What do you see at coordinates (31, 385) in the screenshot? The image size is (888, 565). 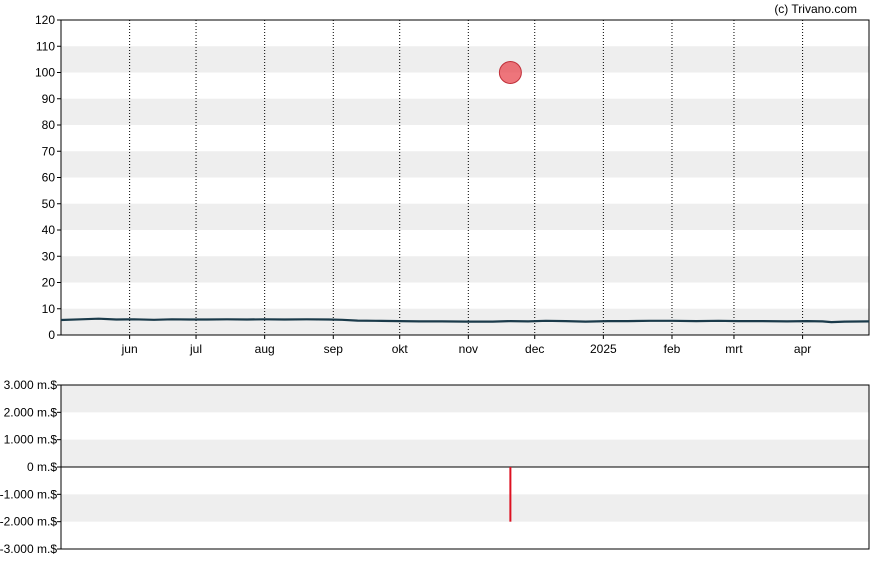 I see `volume-y-tick-label: 3.000 m.$` at bounding box center [31, 385].